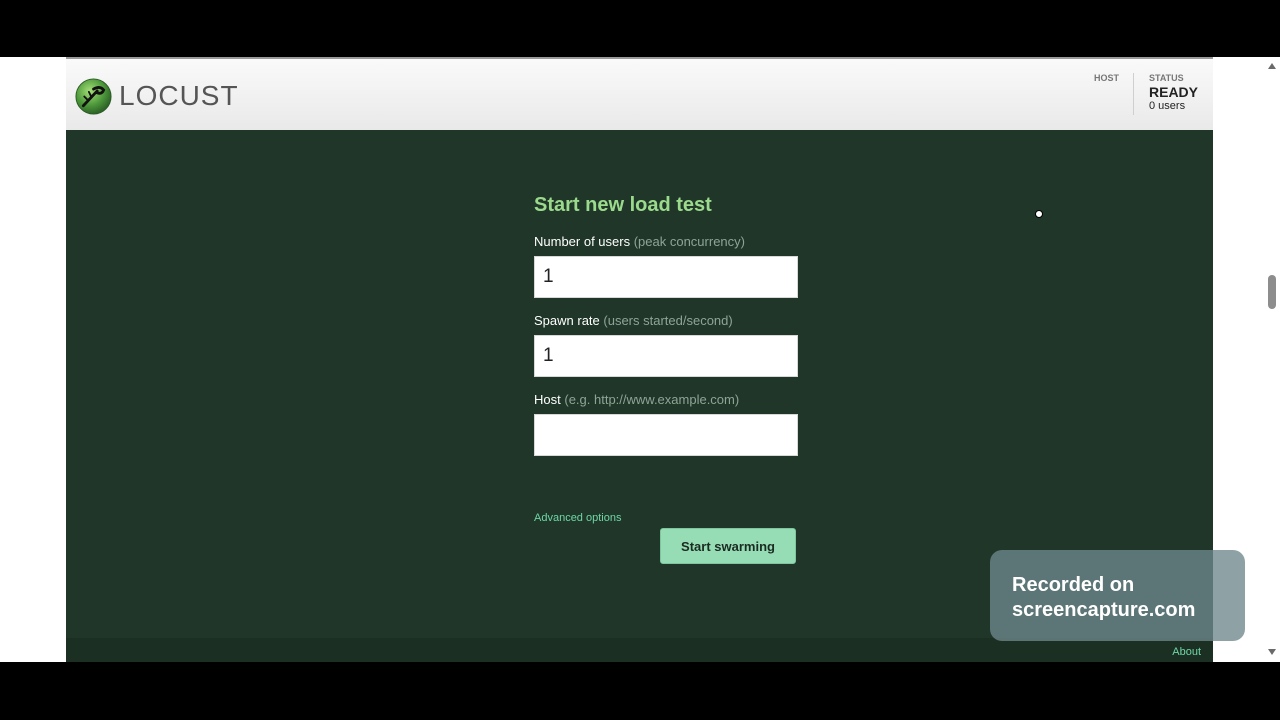 The height and width of the screenshot is (720, 1280). What do you see at coordinates (1104, 610) in the screenshot?
I see `watermark-line-2: screencapture.com` at bounding box center [1104, 610].